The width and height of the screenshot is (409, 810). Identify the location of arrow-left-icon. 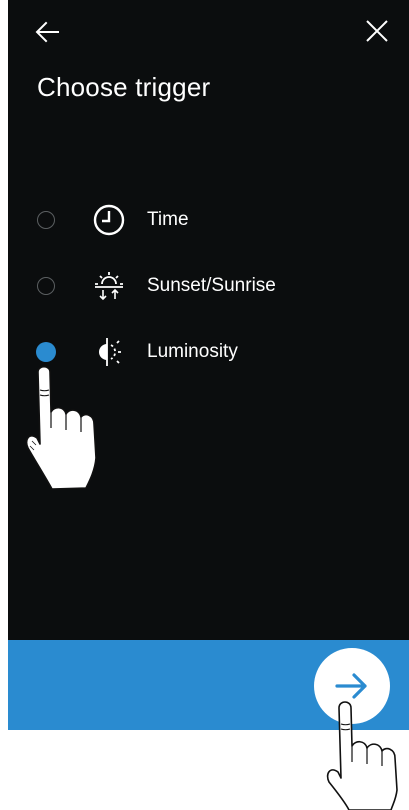
(47, 32).